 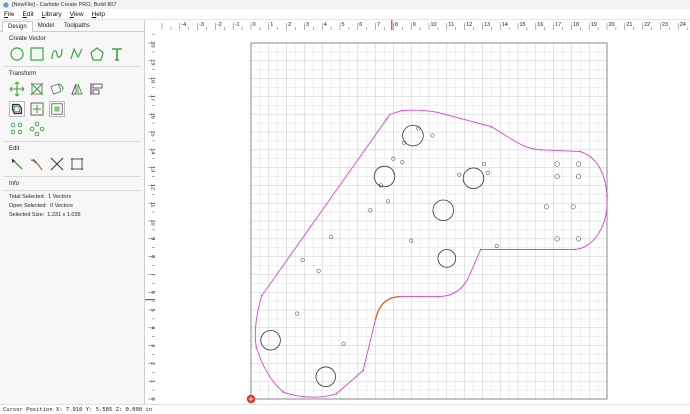 I want to click on linear-pattern-tool-button, so click(x=37, y=129).